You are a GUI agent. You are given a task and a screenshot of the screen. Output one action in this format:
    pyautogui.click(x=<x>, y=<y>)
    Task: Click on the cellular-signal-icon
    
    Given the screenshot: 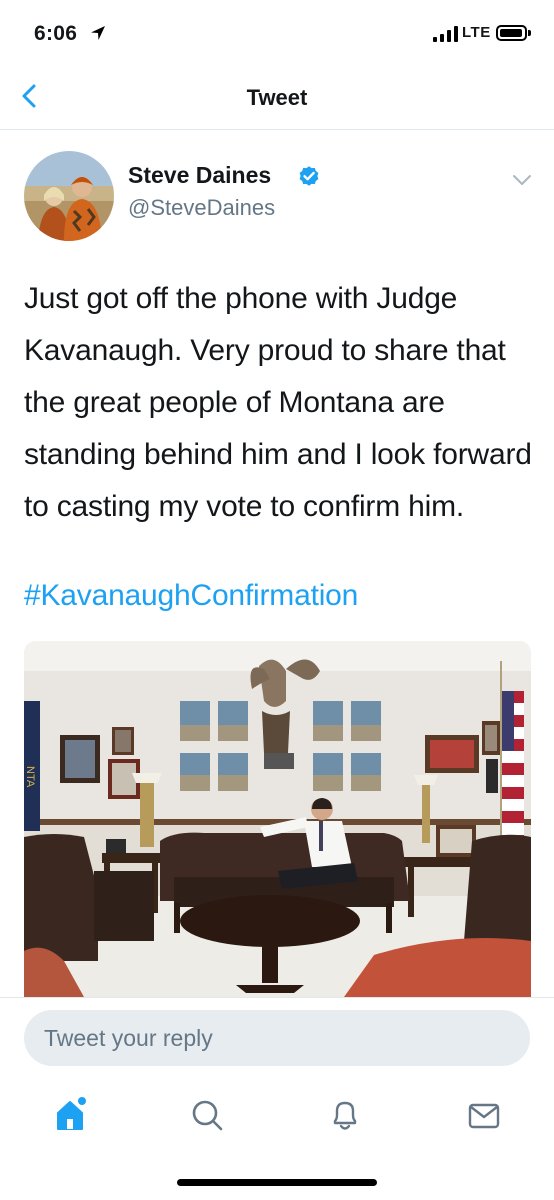 What is the action you would take?
    pyautogui.click(x=445, y=34)
    